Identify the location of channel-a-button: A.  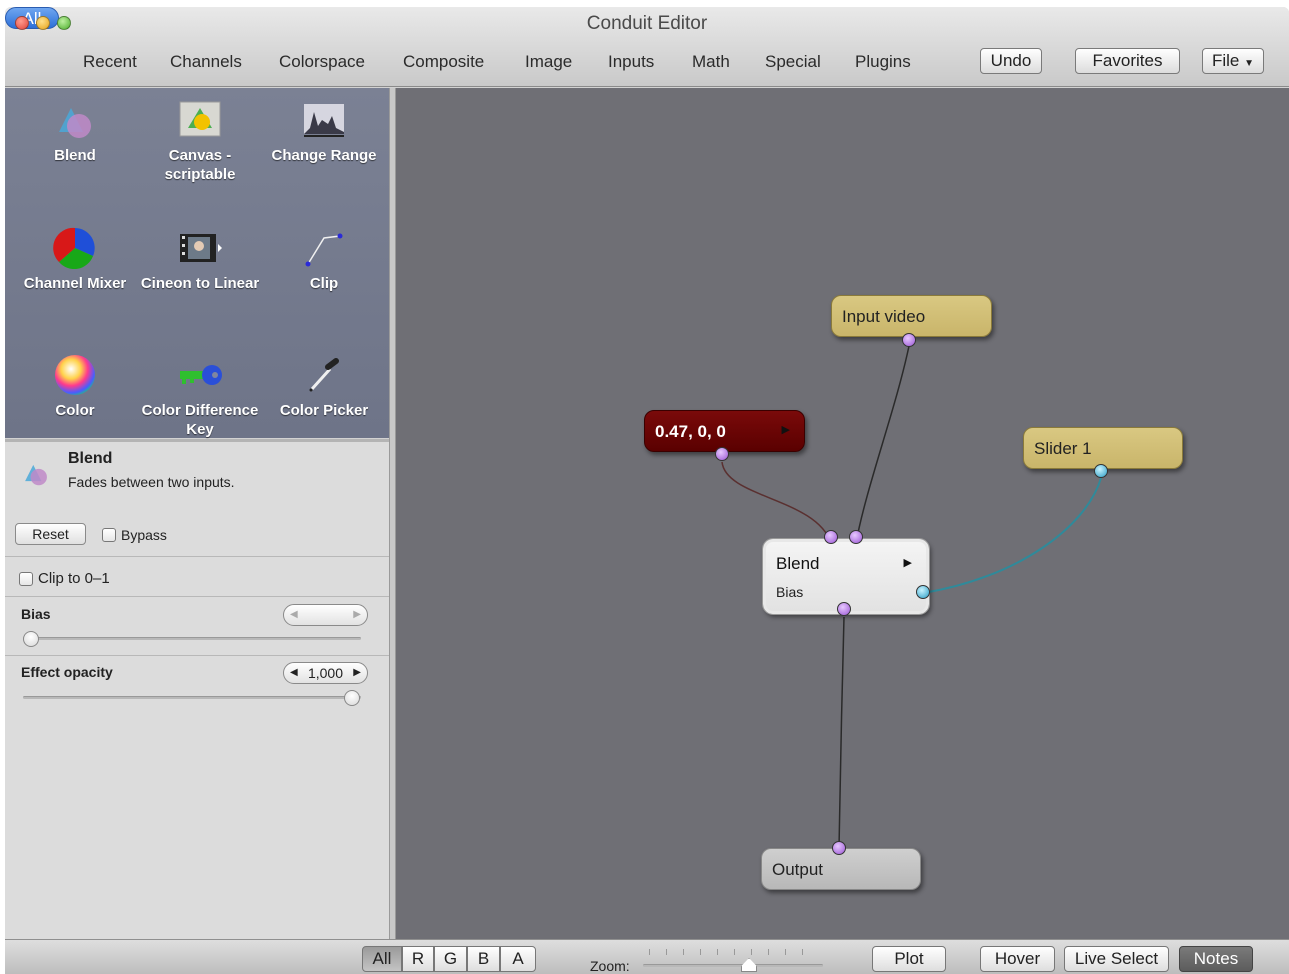
(518, 959).